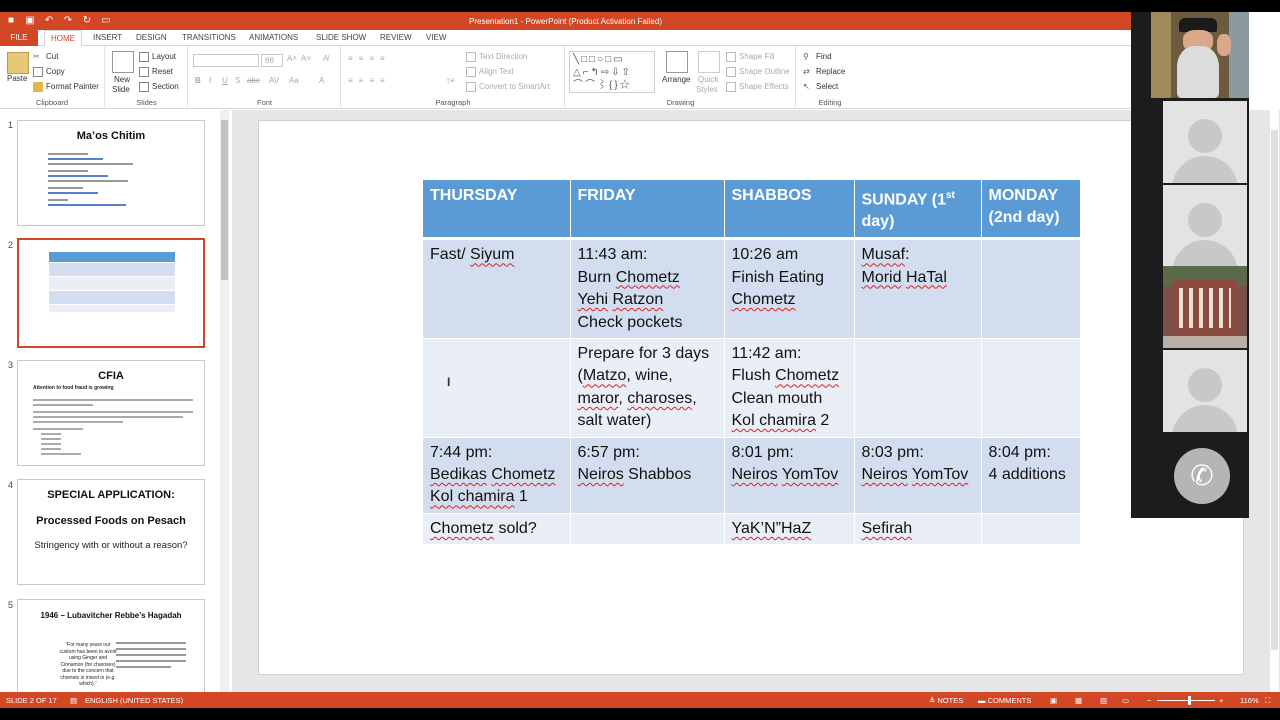 This screenshot has width=1280, height=720. I want to click on arrange-icon, so click(677, 62).